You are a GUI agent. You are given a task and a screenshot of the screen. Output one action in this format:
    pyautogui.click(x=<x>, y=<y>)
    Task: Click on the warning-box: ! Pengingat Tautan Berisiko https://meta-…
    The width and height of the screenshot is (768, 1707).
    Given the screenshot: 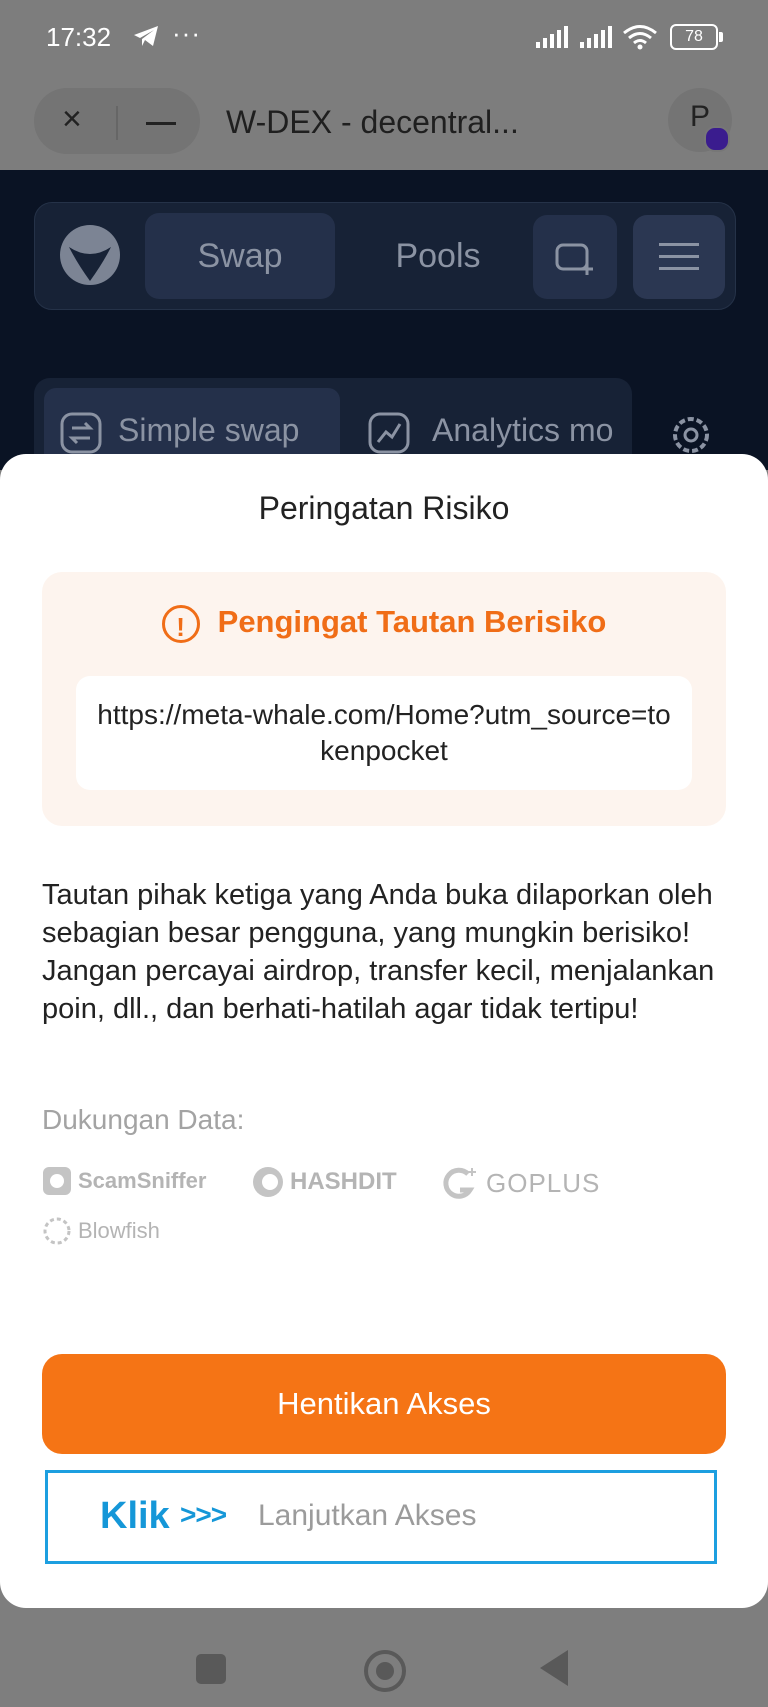 What is the action you would take?
    pyautogui.click(x=384, y=699)
    